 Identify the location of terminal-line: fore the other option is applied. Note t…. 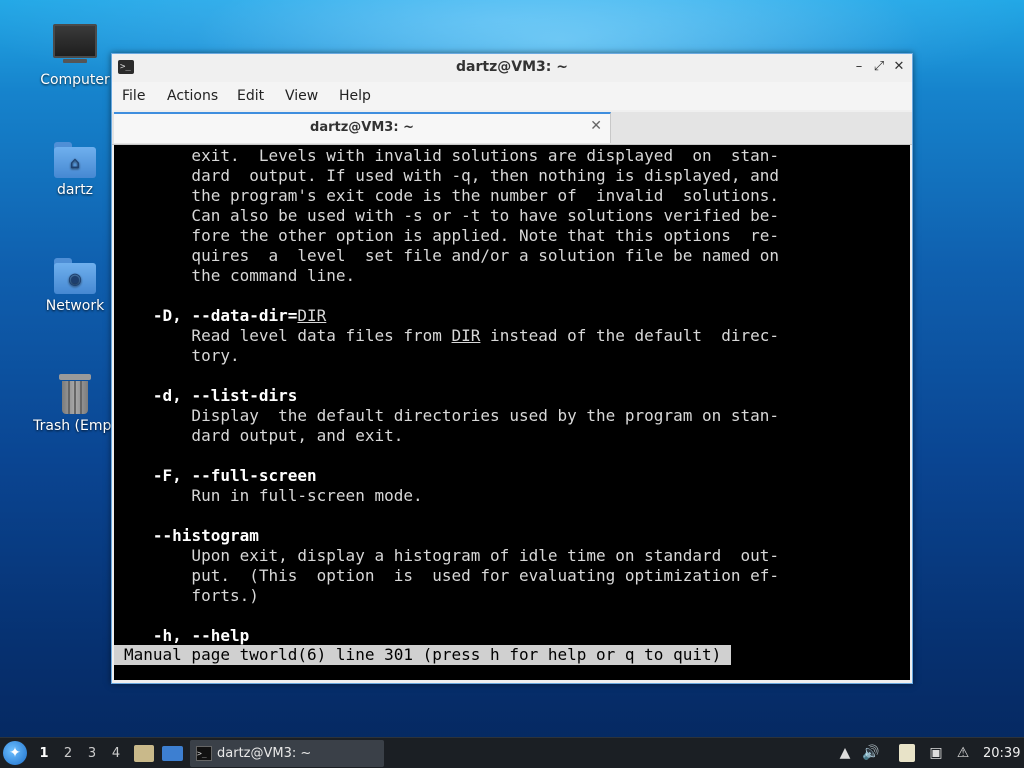
(452, 235).